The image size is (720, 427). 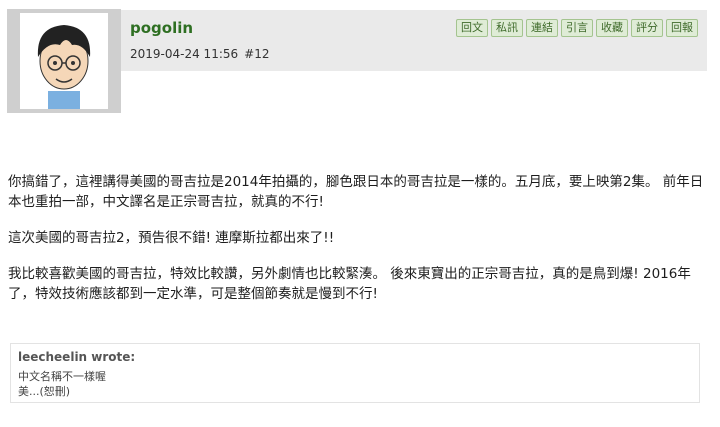 I want to click on post-actions: 回文 私訊 連結 引言 收藏 評分 回報, so click(x=577, y=28).